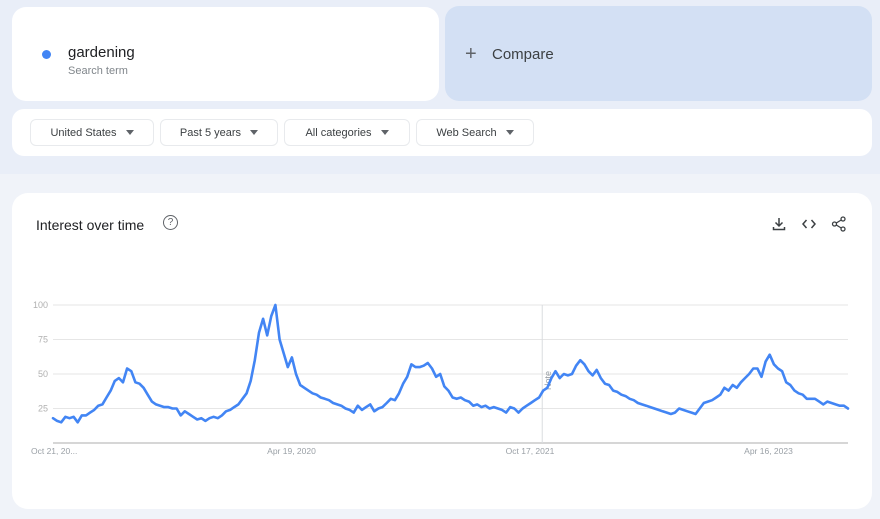  What do you see at coordinates (43, 374) in the screenshot?
I see `y-tick-label: 50` at bounding box center [43, 374].